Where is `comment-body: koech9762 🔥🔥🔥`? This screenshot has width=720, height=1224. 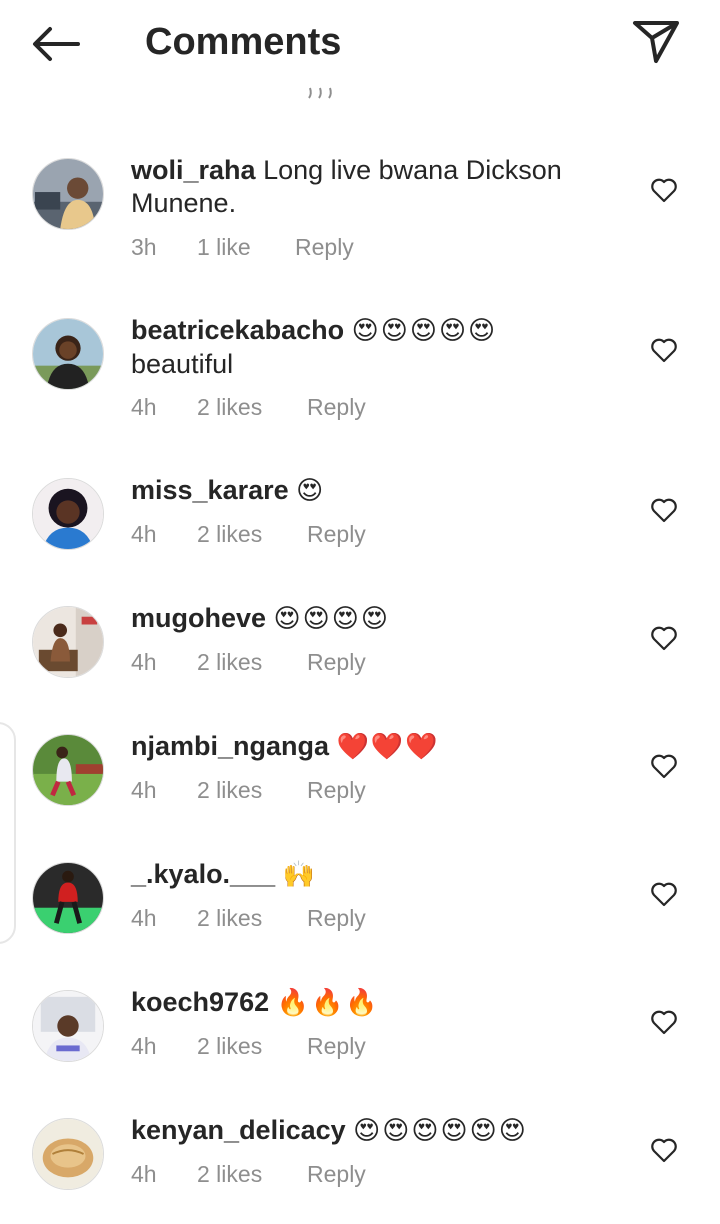
comment-body: koech9762 🔥🔥🔥 is located at coordinates (366, 1003).